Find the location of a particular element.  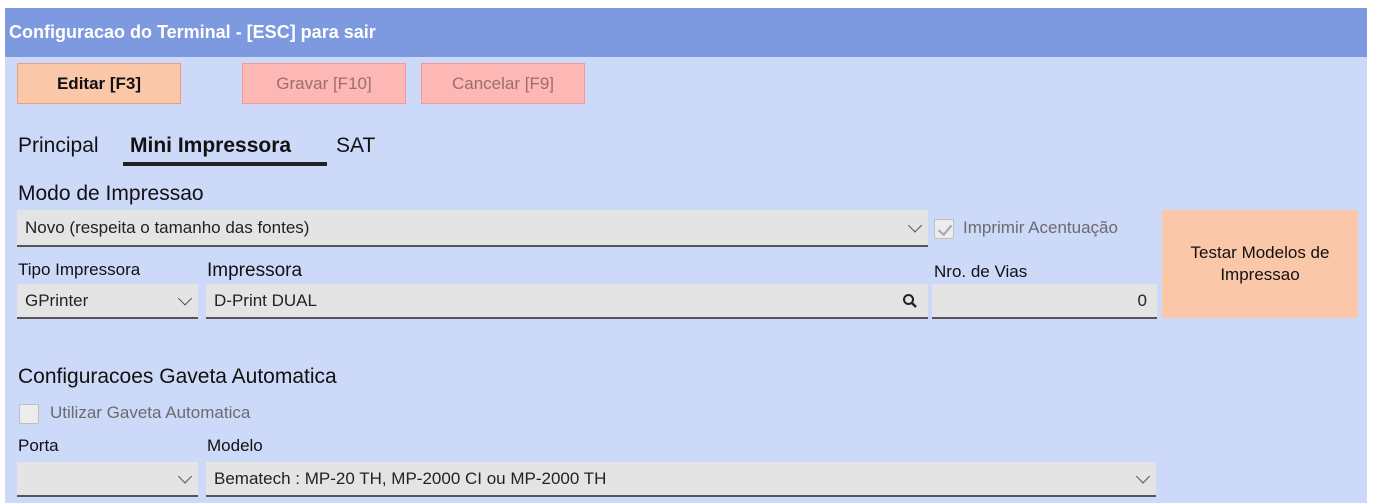

copies-value: 0 is located at coordinates (1142, 300).